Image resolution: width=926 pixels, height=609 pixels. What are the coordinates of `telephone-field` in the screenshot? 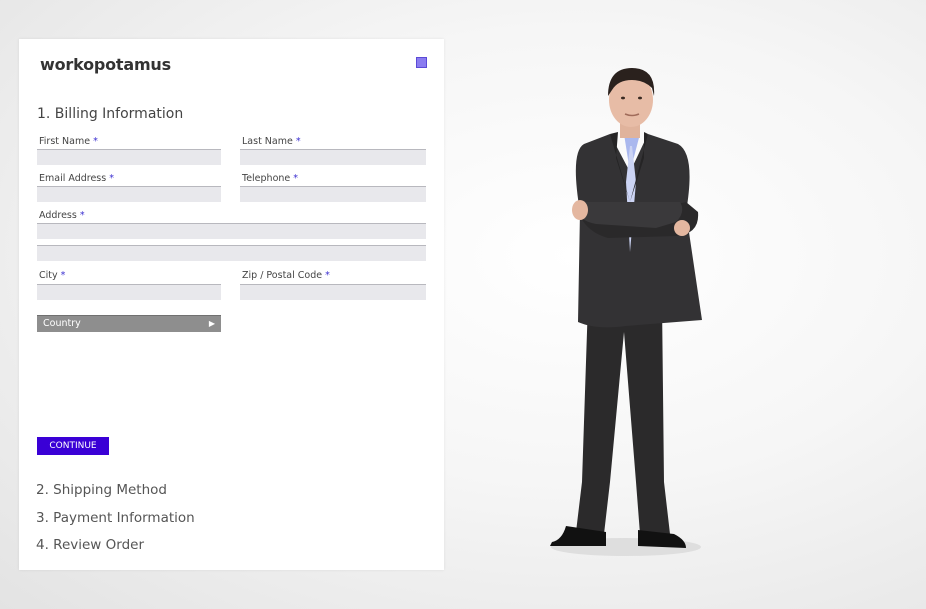 It's located at (333, 194).